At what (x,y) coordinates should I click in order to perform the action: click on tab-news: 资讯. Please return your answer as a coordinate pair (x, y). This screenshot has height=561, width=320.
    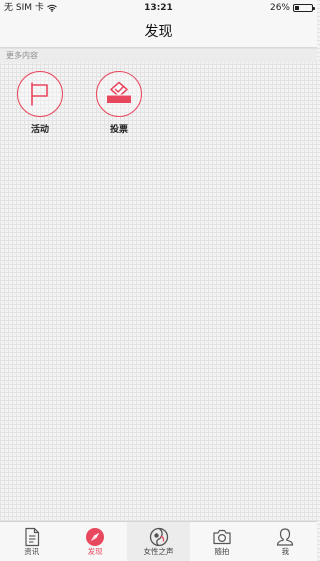
    Looking at the image, I should click on (31, 541).